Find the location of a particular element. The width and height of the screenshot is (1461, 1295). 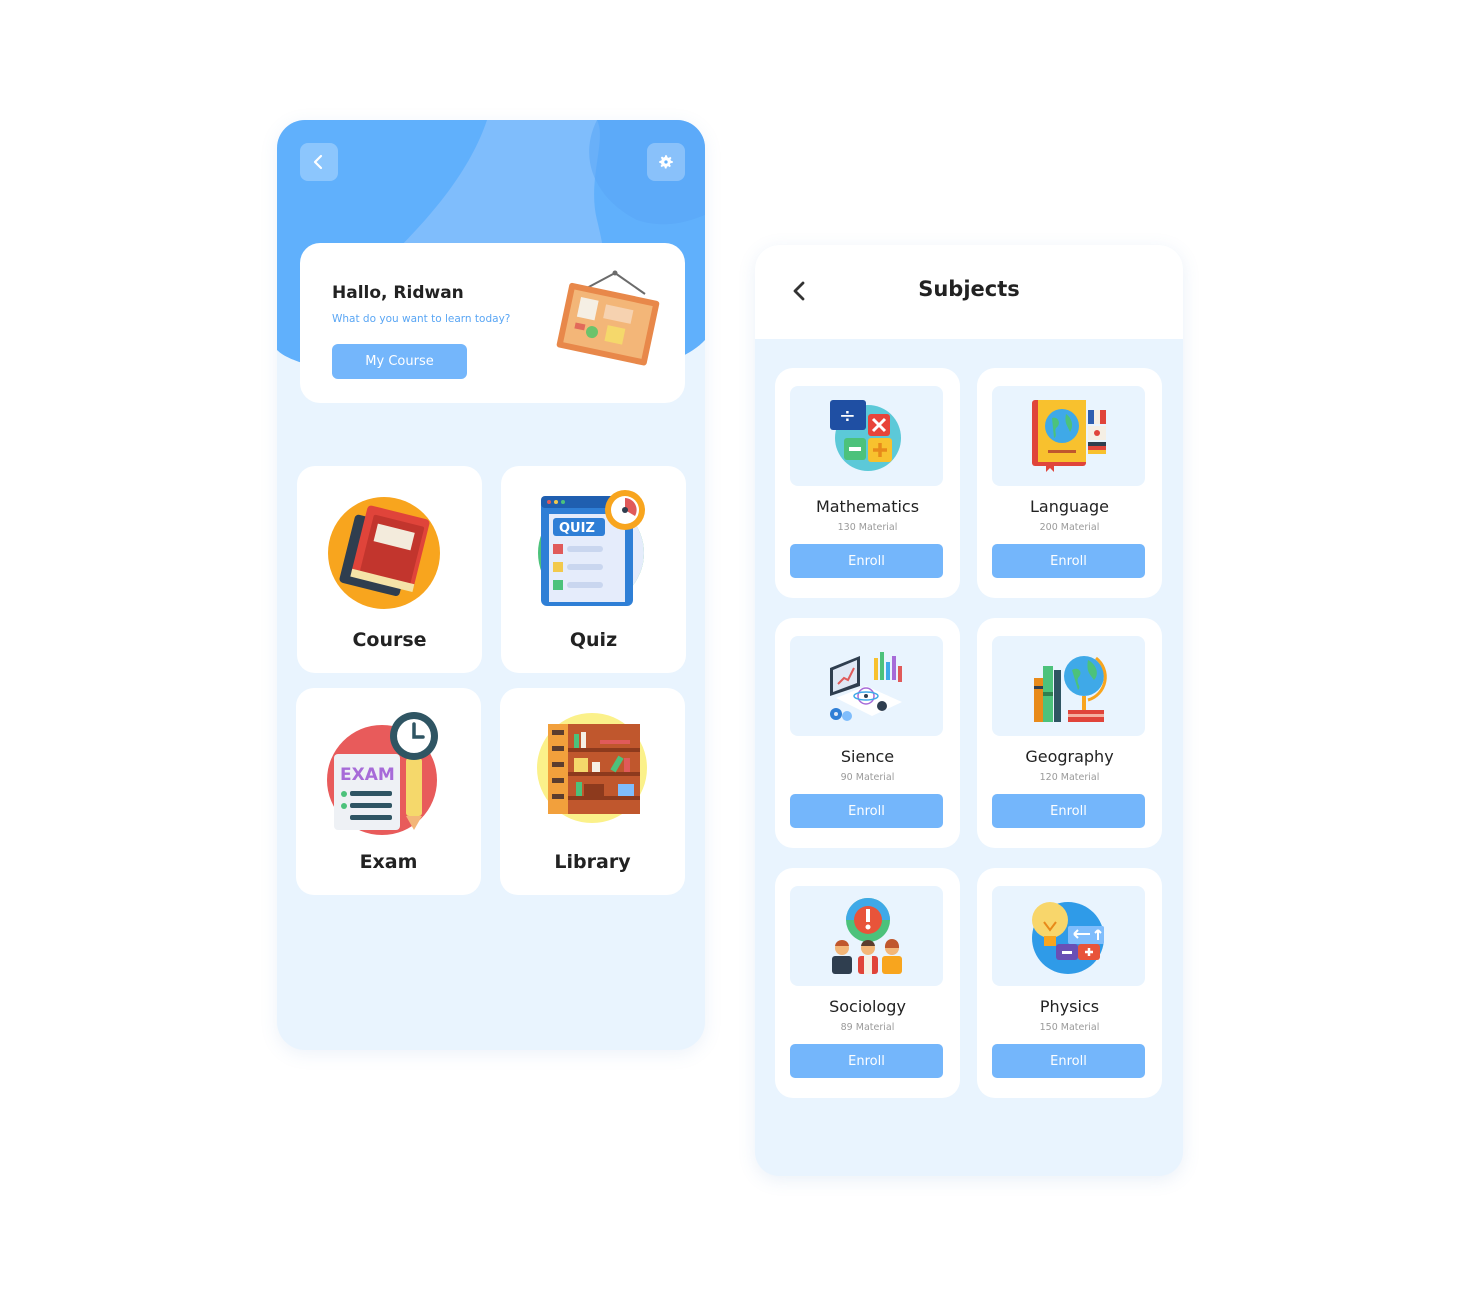

subject-card-science: Sience 90 Material Enroll is located at coordinates (867, 733).